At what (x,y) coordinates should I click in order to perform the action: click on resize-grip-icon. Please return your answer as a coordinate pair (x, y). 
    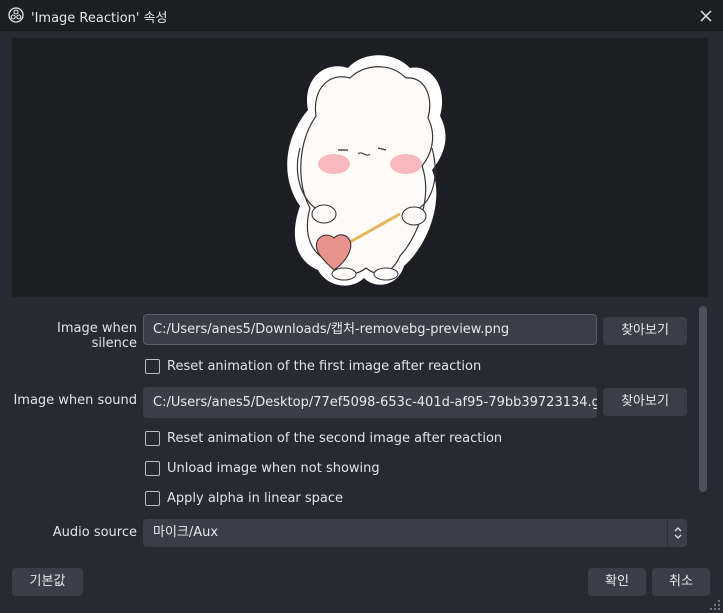
    Looking at the image, I should click on (715, 605).